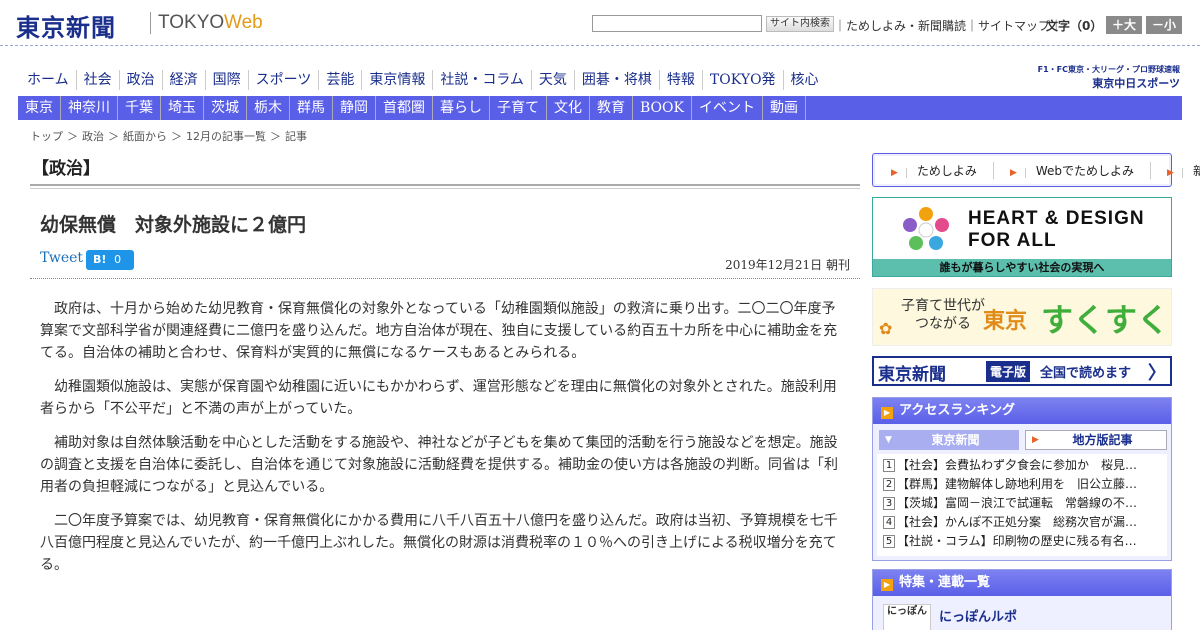 The width and height of the screenshot is (1200, 630). I want to click on search-button: サイト内検索, so click(800, 24).